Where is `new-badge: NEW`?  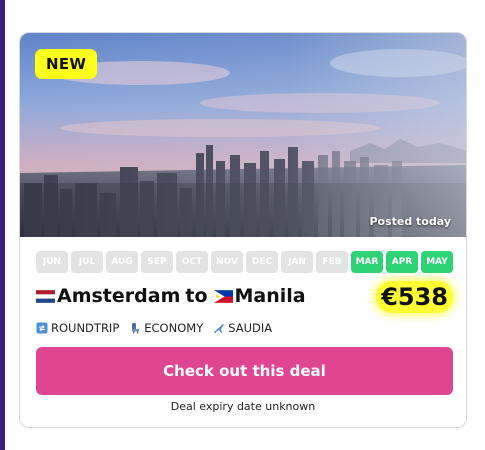 new-badge: NEW is located at coordinates (66, 64).